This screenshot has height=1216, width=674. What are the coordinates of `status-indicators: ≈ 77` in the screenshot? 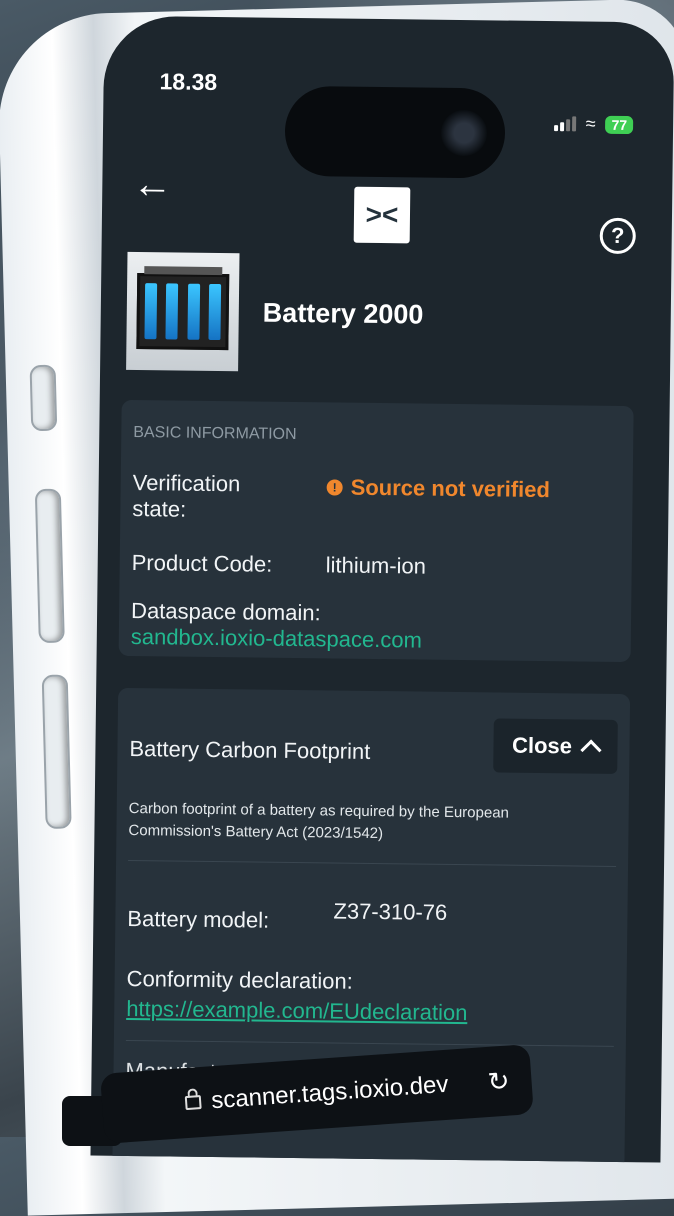 It's located at (593, 124).